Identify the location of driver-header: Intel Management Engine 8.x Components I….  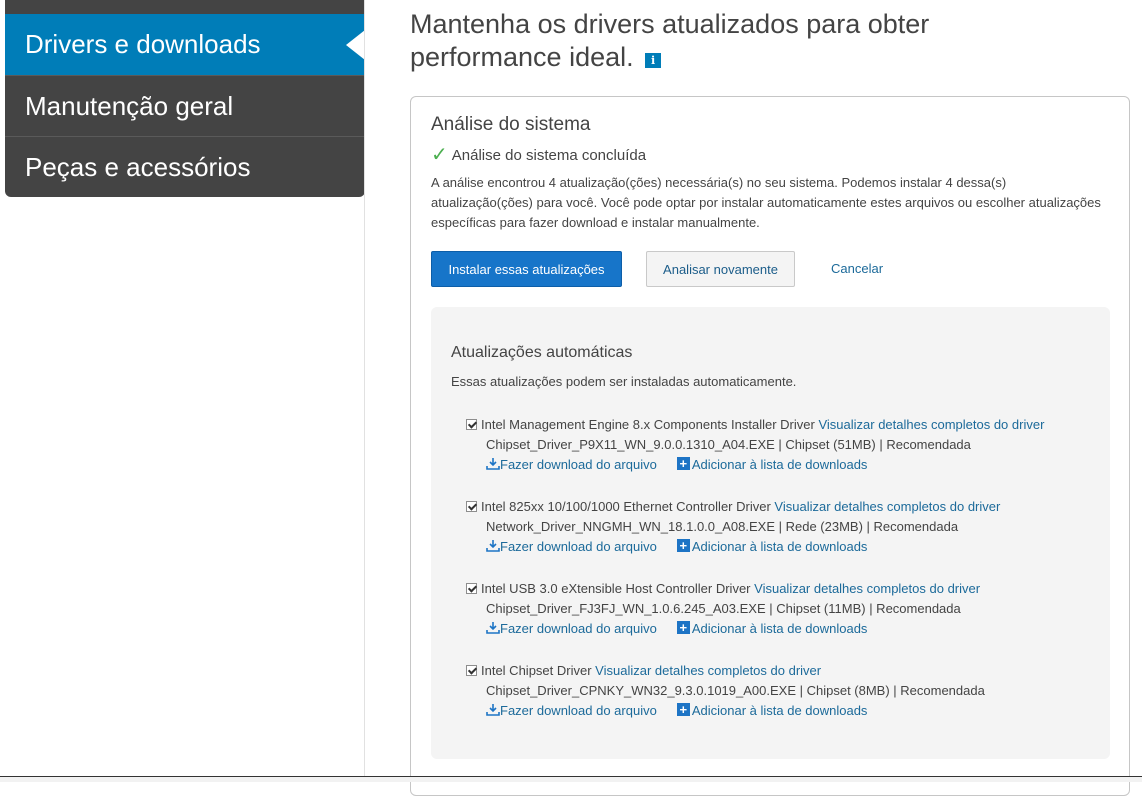
(776, 425).